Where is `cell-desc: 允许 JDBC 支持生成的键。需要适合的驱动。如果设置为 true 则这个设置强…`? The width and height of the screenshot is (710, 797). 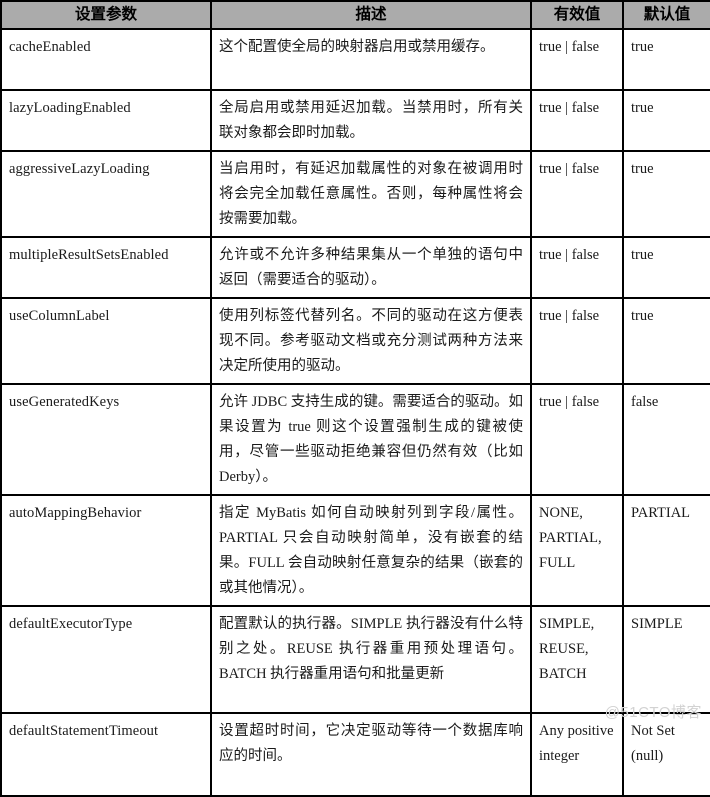 cell-desc: 允许 JDBC 支持生成的键。需要适合的驱动。如果设置为 true 则这个设置强… is located at coordinates (371, 439).